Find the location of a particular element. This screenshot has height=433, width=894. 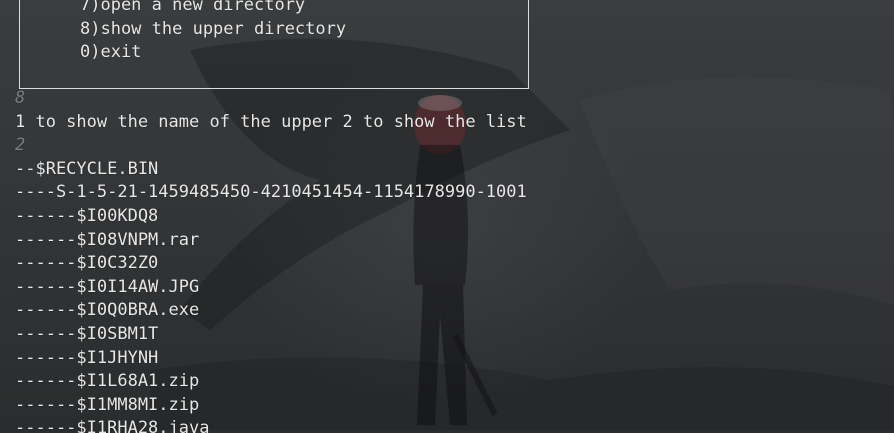

menu-item: 0)exit is located at coordinates (111, 52).